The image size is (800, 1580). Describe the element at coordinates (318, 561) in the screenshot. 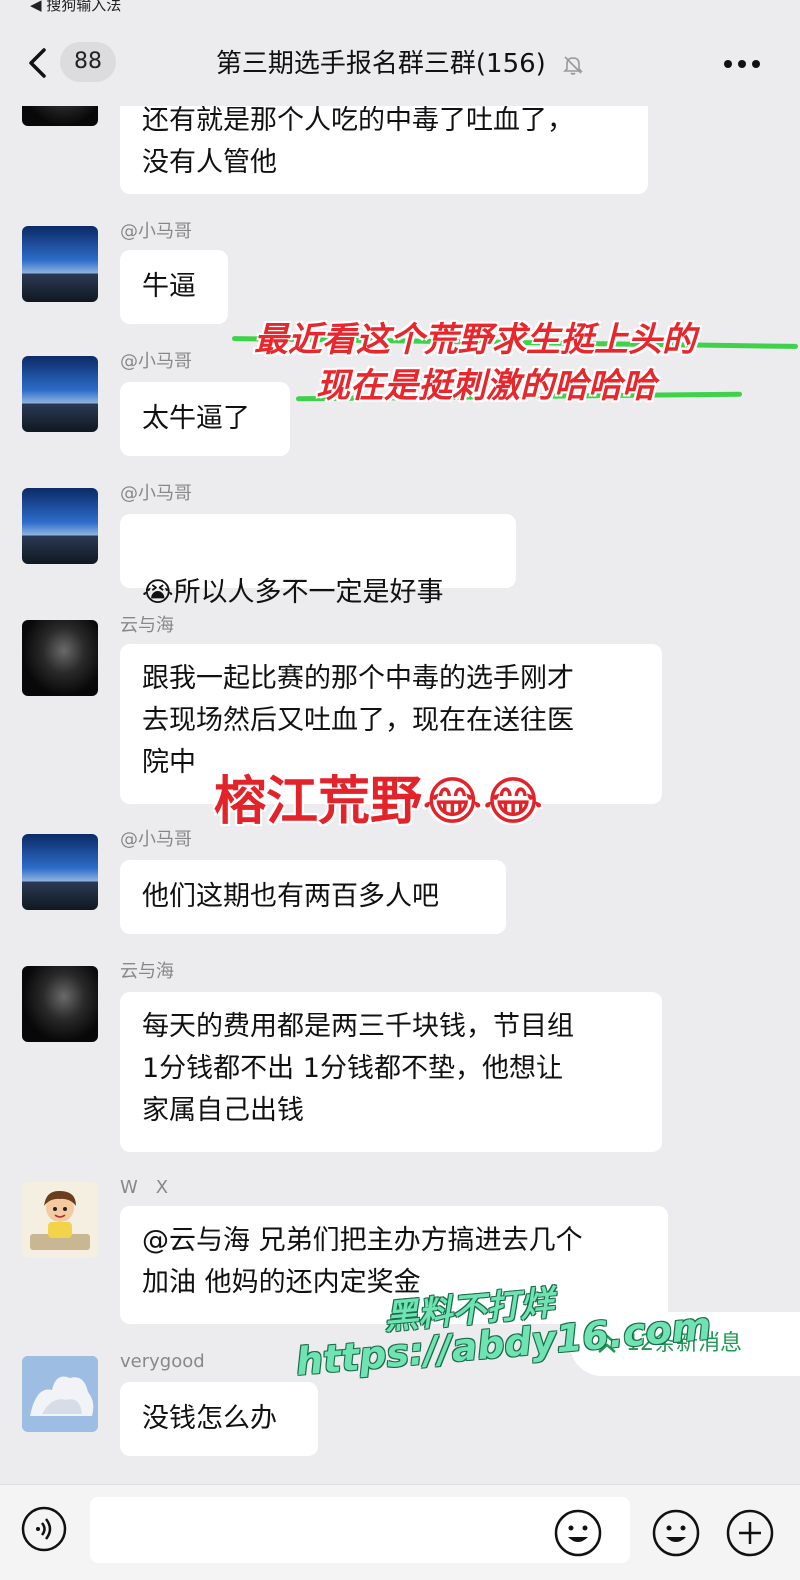

I see `message-bubble: 😭所以人多不一定是好事` at that location.